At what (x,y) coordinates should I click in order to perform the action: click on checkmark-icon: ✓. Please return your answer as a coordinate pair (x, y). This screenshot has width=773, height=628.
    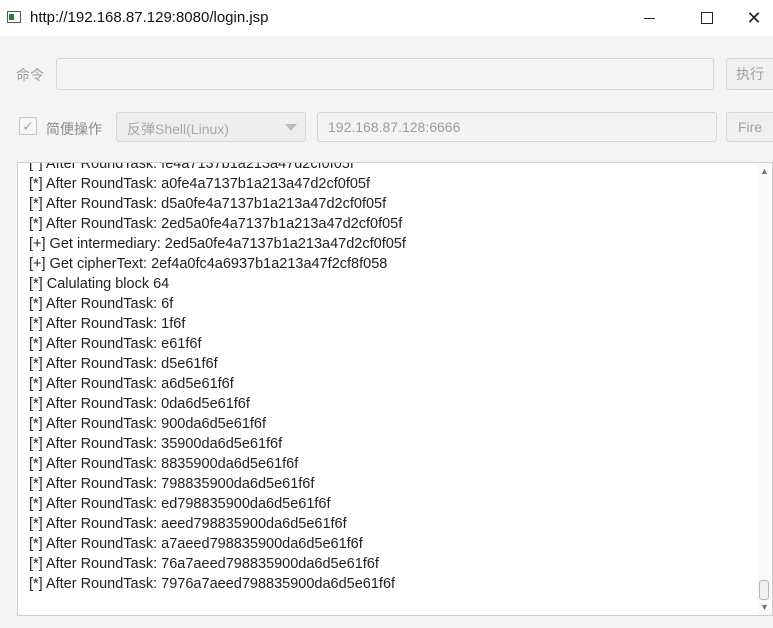
    Looking at the image, I should click on (28, 125).